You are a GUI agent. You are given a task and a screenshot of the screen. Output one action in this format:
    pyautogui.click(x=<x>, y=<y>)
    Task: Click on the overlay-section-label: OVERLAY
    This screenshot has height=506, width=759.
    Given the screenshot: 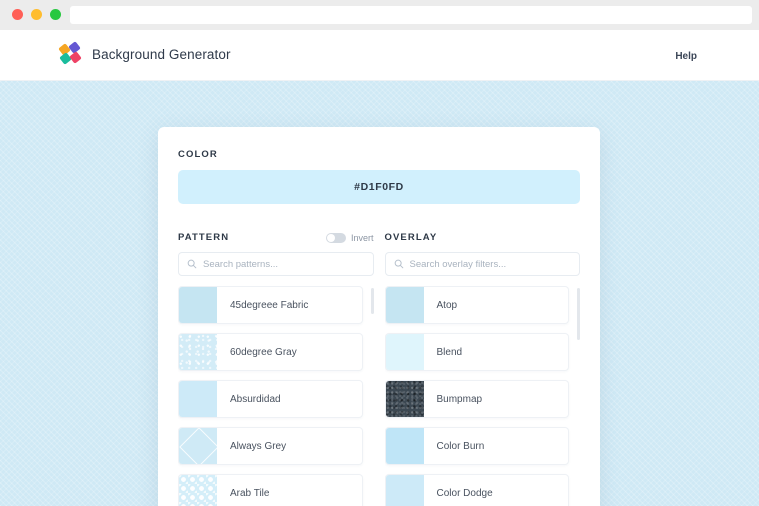 What is the action you would take?
    pyautogui.click(x=411, y=237)
    